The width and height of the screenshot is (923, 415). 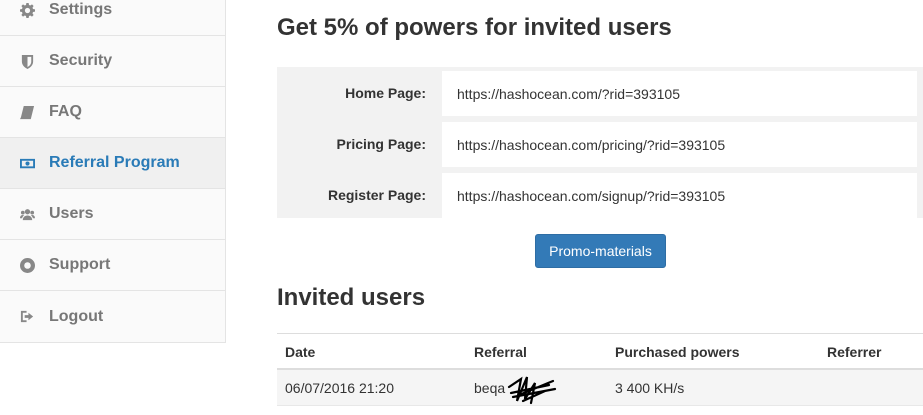 I want to click on register-page-link-row: Register Page:, so click(x=600, y=195).